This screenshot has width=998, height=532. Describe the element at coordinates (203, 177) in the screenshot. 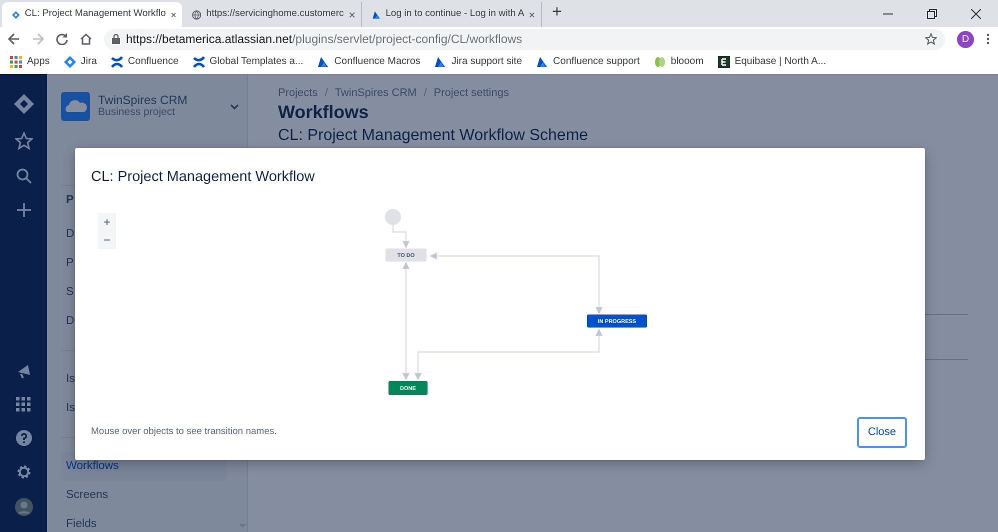

I see `dialog-title: CL: Project Management Workflow` at that location.